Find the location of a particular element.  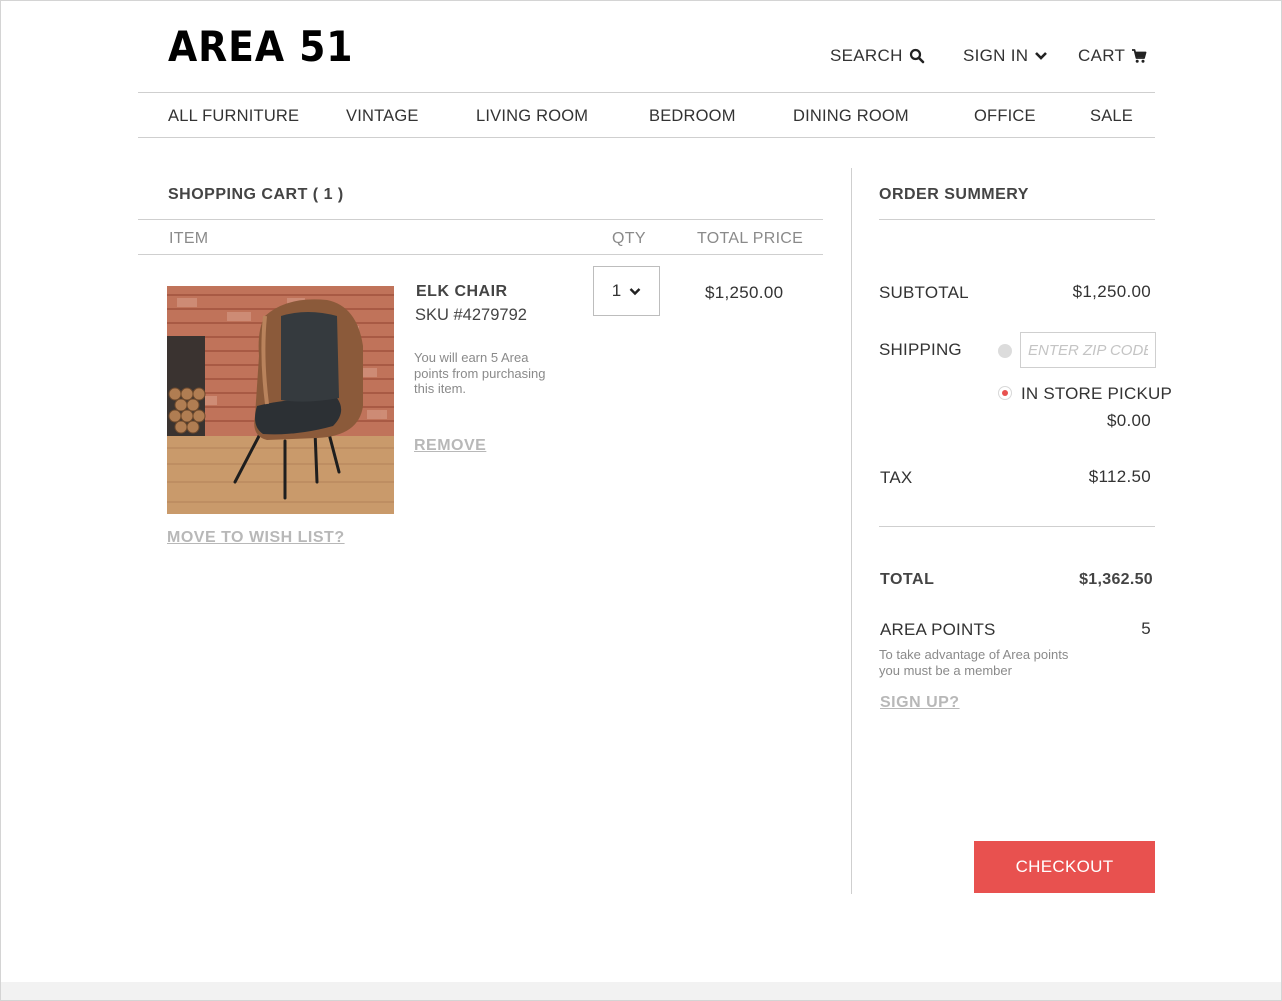

remove-item-link: REMOVE is located at coordinates (450, 446).